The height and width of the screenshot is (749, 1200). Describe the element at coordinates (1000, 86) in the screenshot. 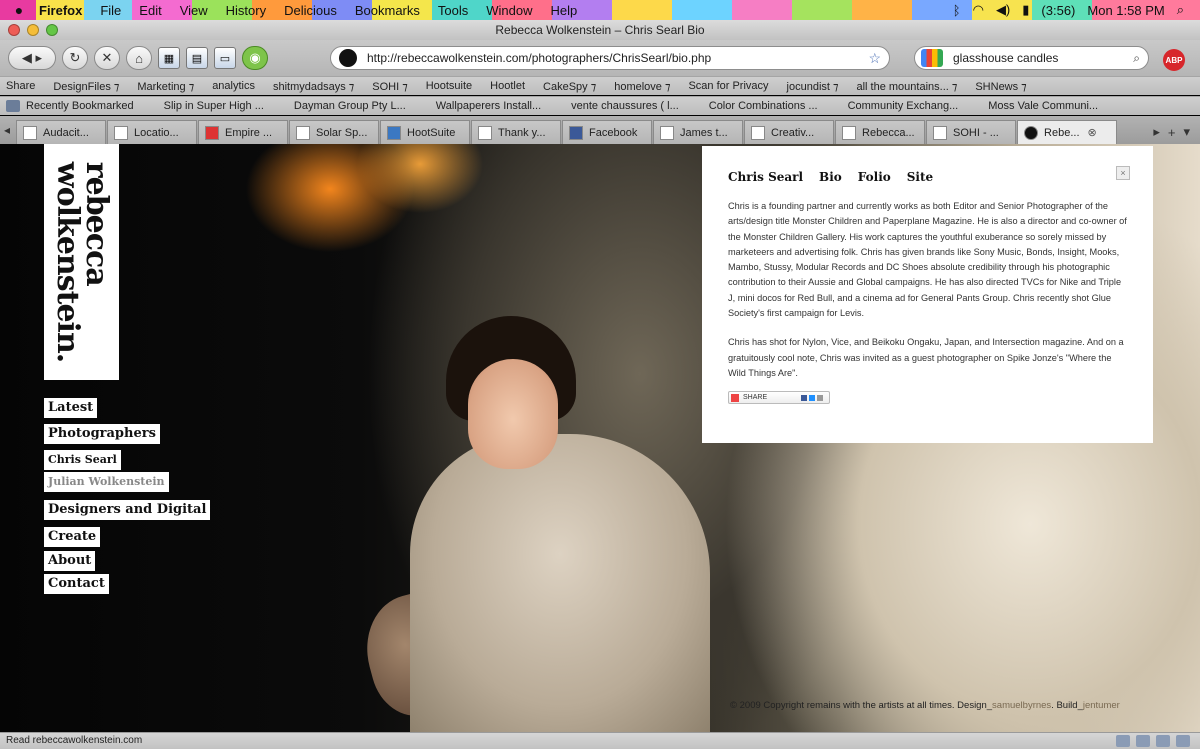

I see `bookmark-item: SHNews ⁊` at that location.